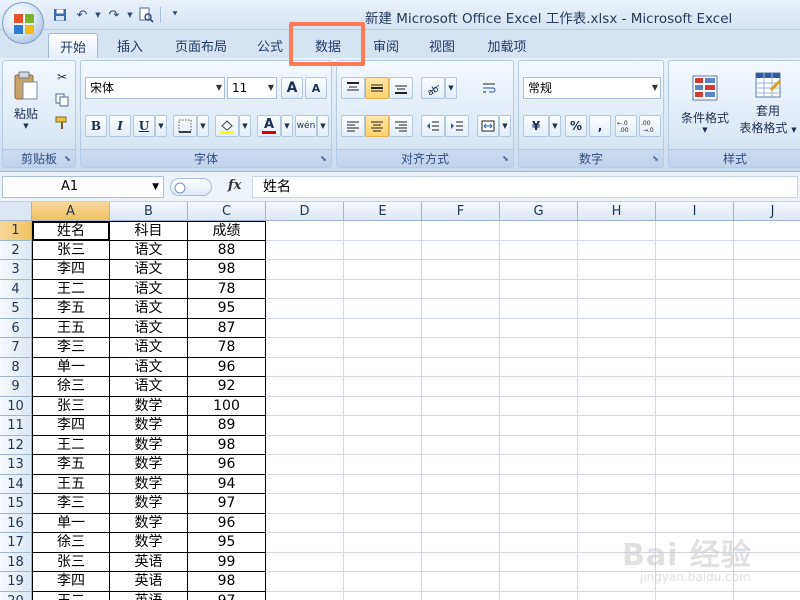  What do you see at coordinates (98, 15) in the screenshot?
I see `undo-dropdown-icon: ▼` at bounding box center [98, 15].